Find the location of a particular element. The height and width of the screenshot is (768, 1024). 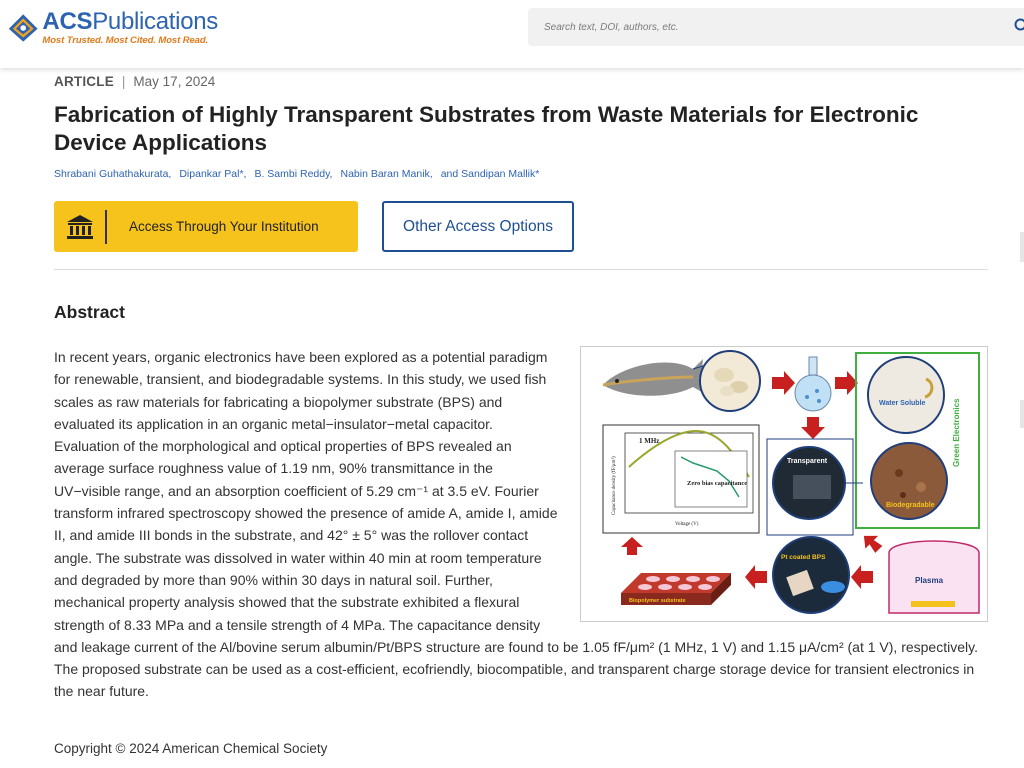

search-icon is located at coordinates (1019, 26).